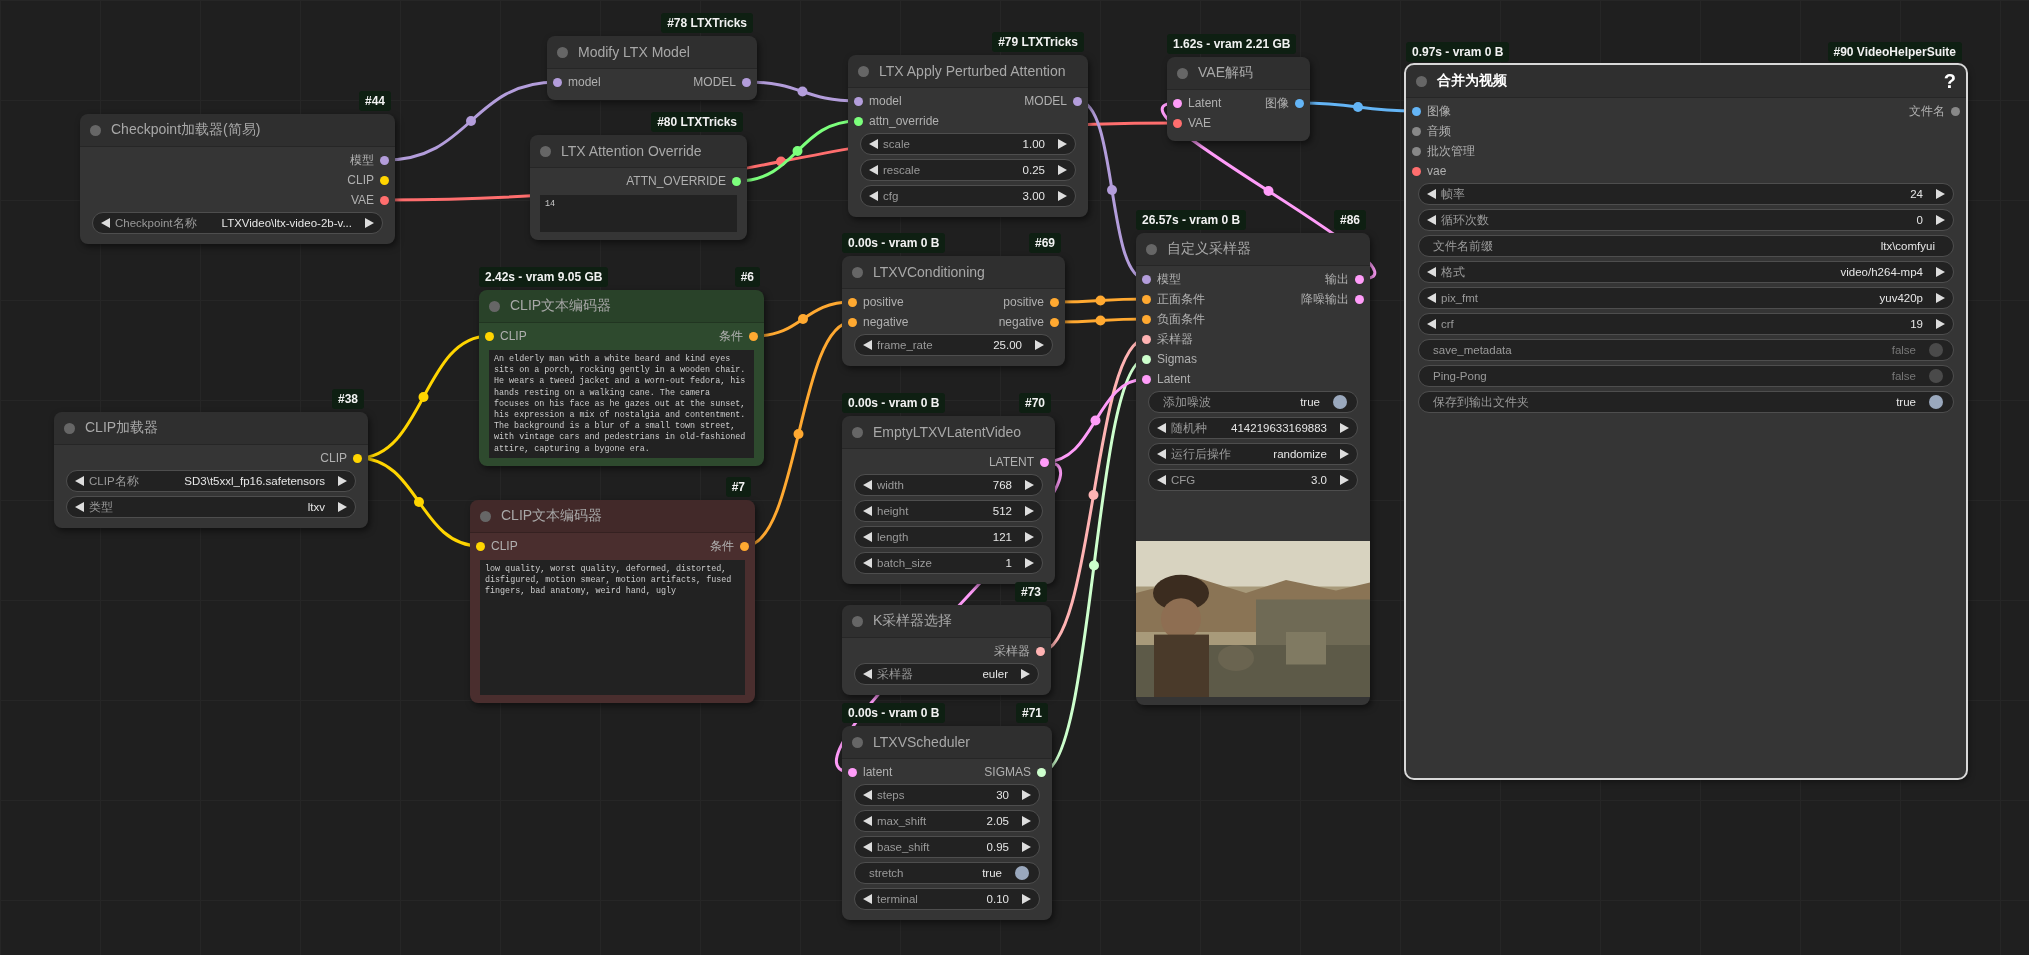 The width and height of the screenshot is (2029, 955). What do you see at coordinates (947, 847) in the screenshot?
I see `value-stepper: base_shift 0.95` at bounding box center [947, 847].